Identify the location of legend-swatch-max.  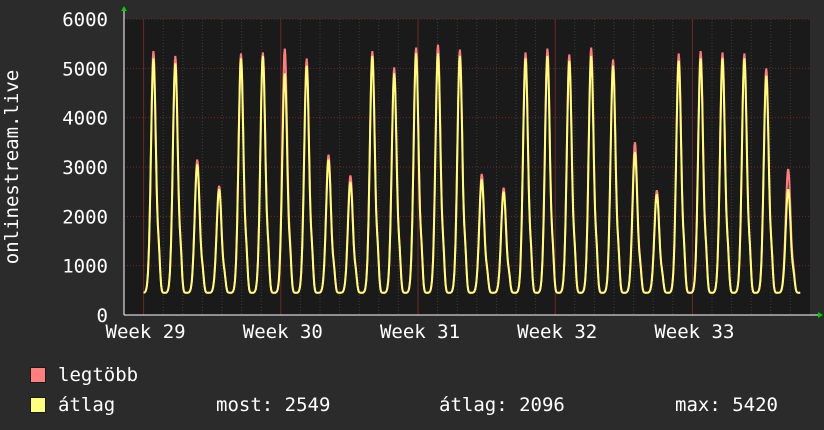
(38, 375).